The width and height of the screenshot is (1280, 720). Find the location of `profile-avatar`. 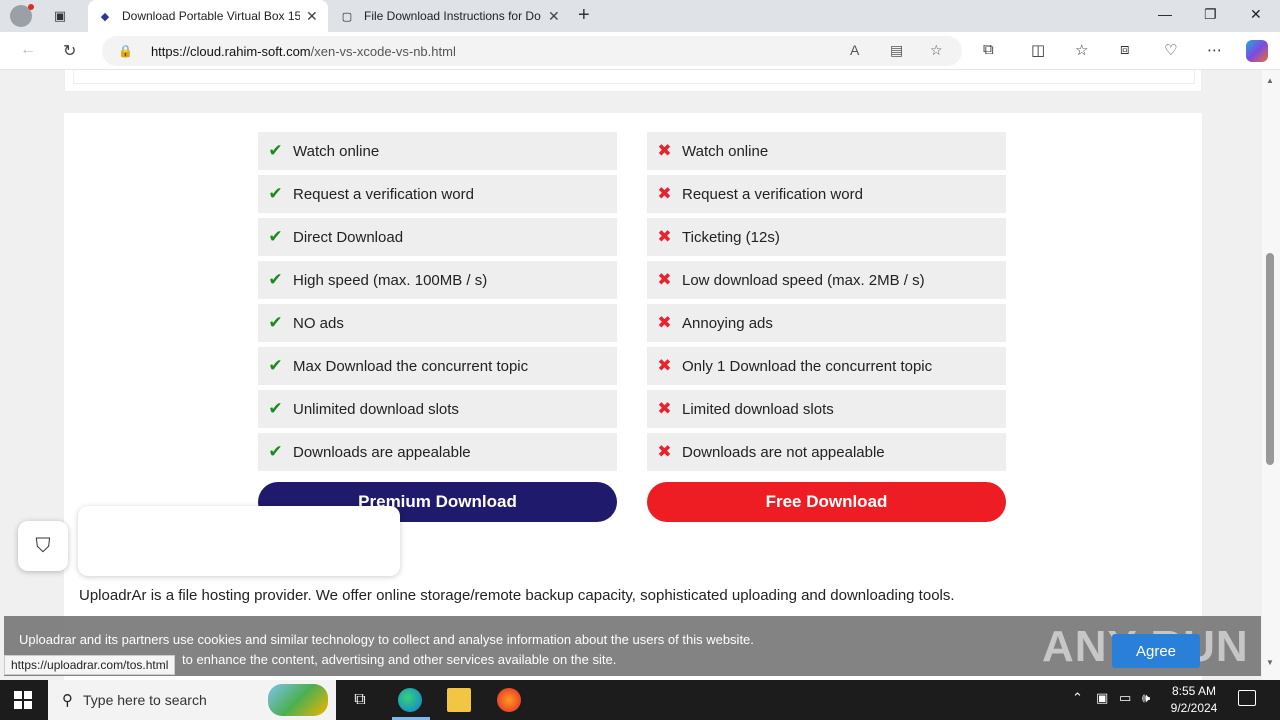

profile-avatar is located at coordinates (22, 15).